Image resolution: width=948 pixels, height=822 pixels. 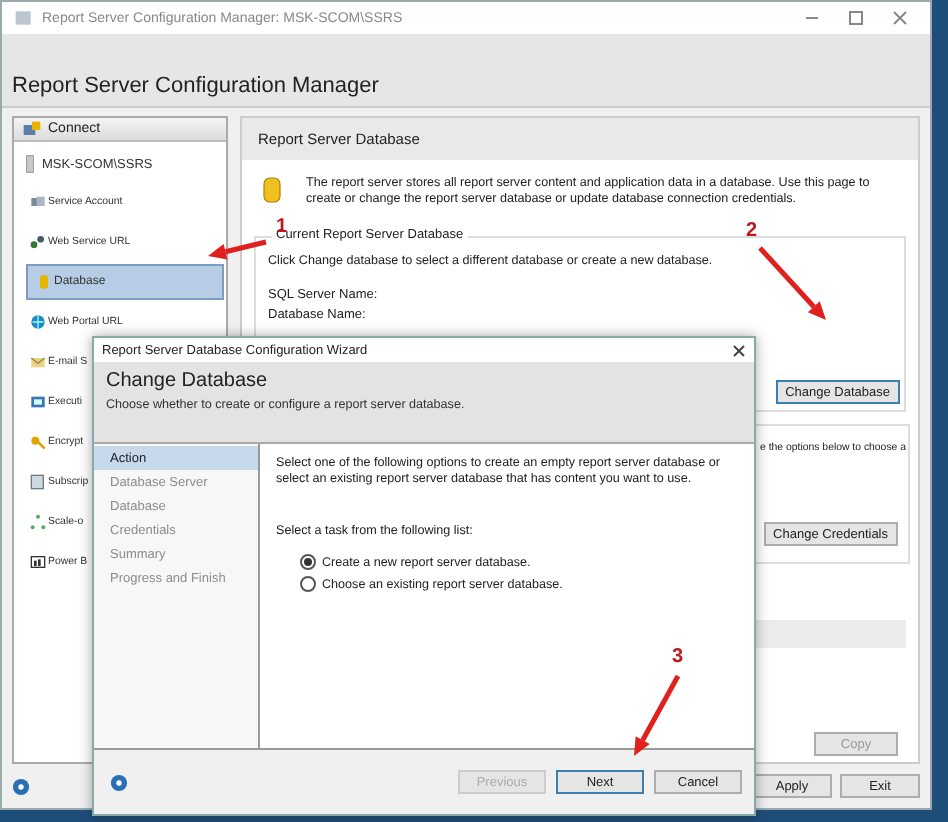 What do you see at coordinates (739, 350) in the screenshot?
I see `close-icon` at bounding box center [739, 350].